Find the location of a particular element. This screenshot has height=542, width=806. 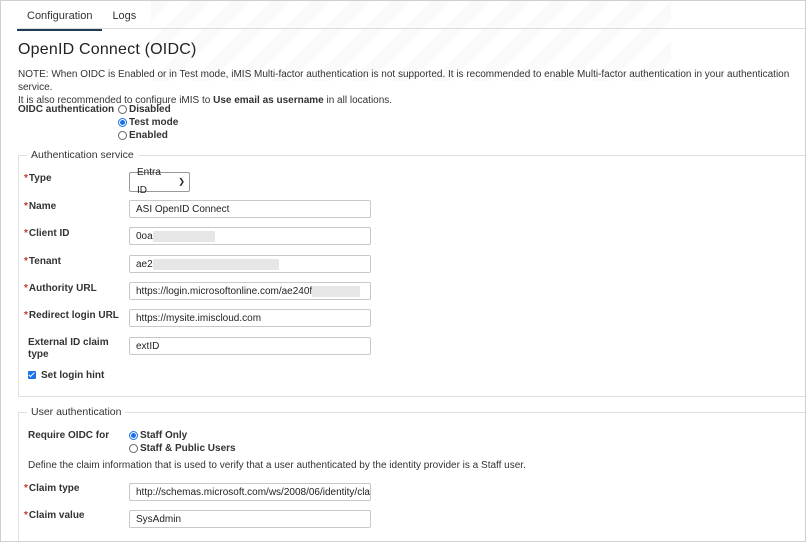

claim-value-label-text: Claim value is located at coordinates (56, 515).